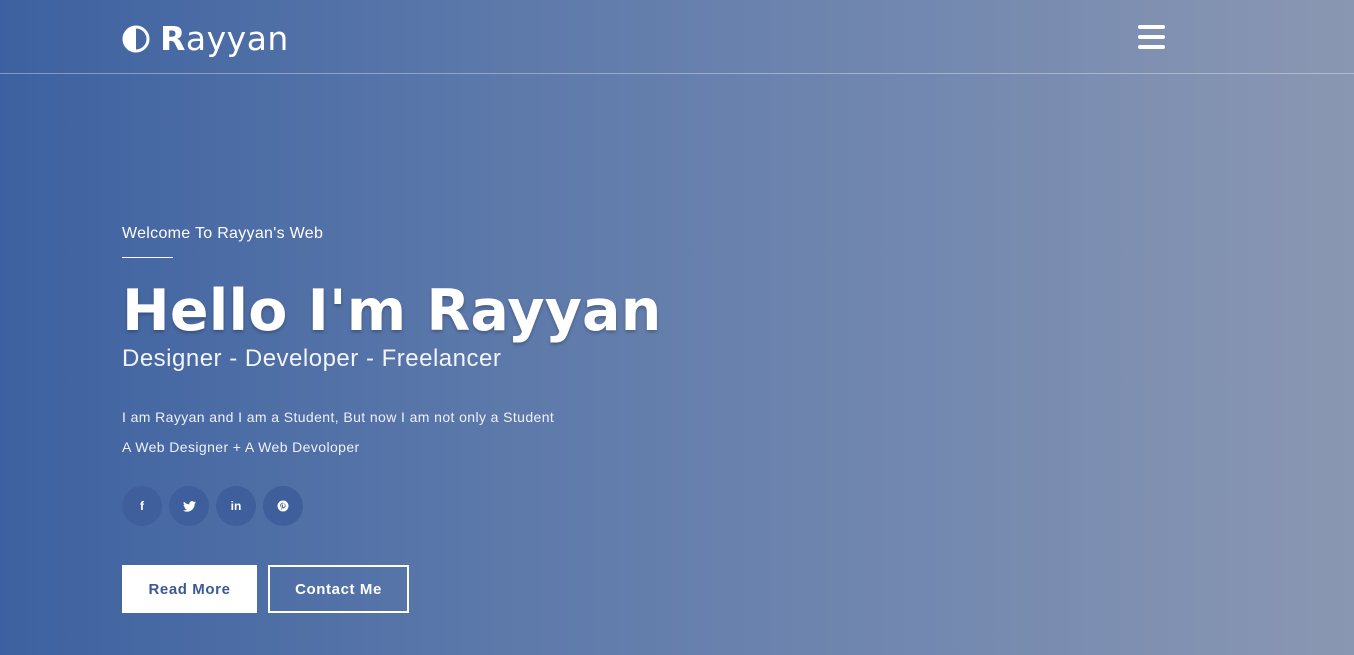  What do you see at coordinates (237, 38) in the screenshot?
I see `brand-rest: ayyan` at bounding box center [237, 38].